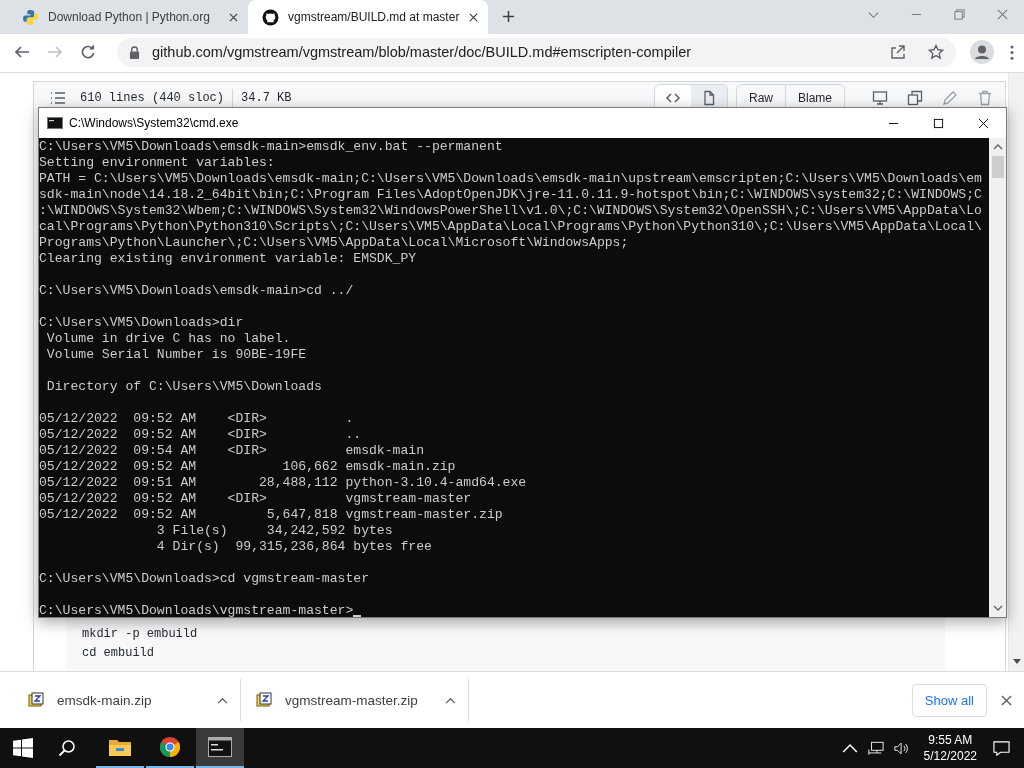 The height and width of the screenshot is (768, 1024). What do you see at coordinates (140, 634) in the screenshot?
I see `code-line: mkdir -p embuild` at bounding box center [140, 634].